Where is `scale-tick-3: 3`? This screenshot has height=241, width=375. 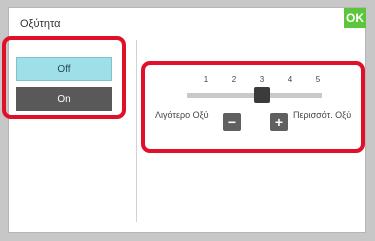 scale-tick-3: 3 is located at coordinates (262, 79).